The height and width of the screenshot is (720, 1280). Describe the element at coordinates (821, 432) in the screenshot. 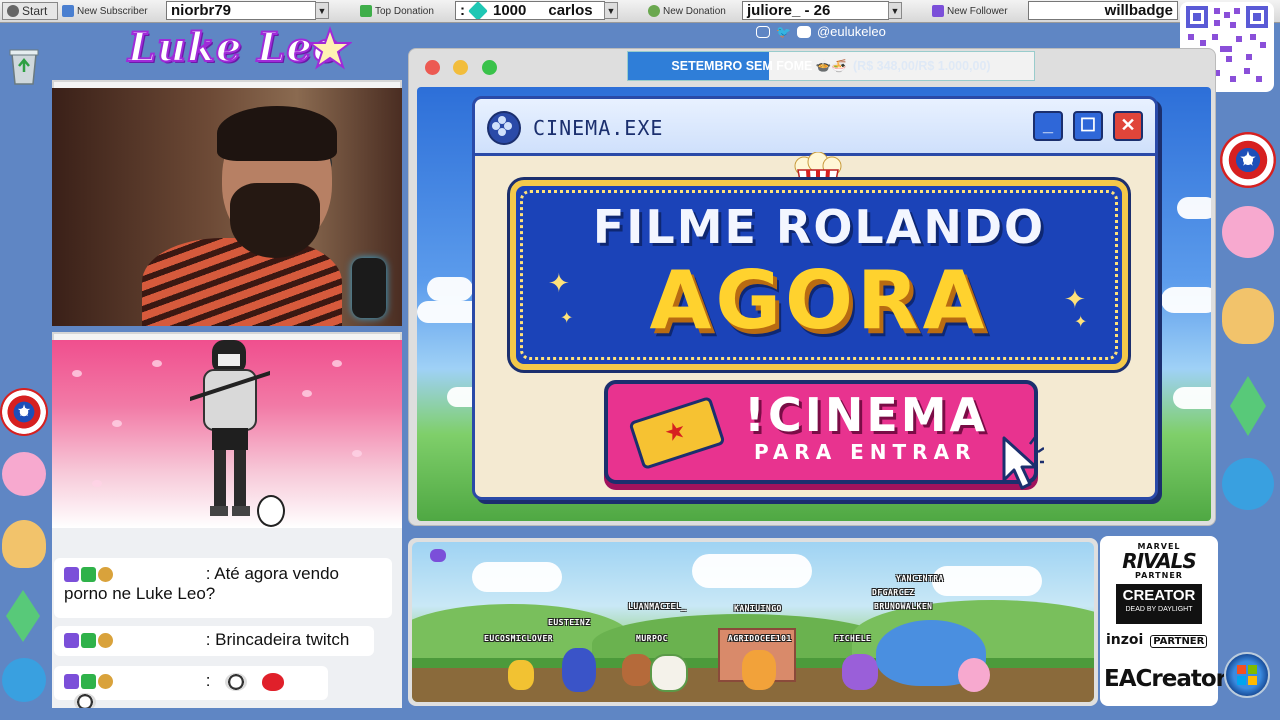

I see `cinema-command-button: ★ !CINEMA PARA ENTRAR` at that location.